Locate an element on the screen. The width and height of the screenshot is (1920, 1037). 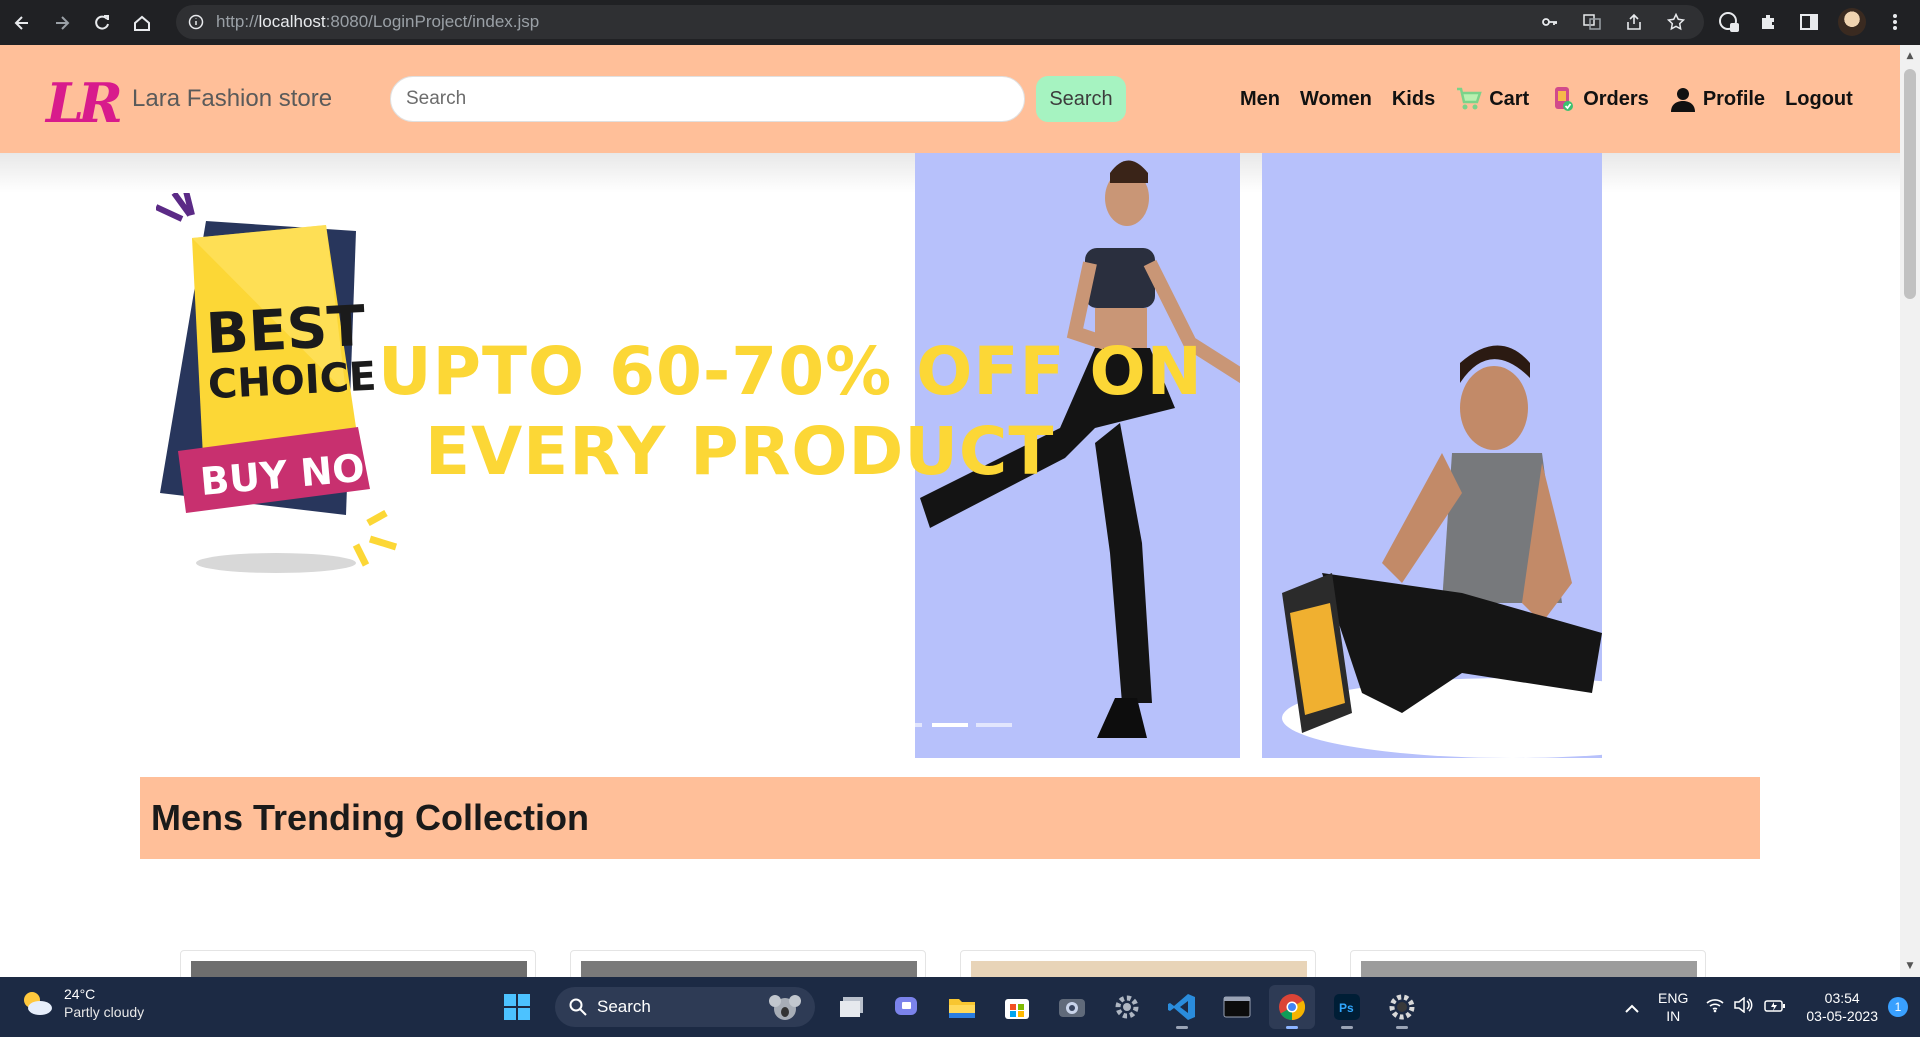
search-button: Search is located at coordinates (1081, 99).